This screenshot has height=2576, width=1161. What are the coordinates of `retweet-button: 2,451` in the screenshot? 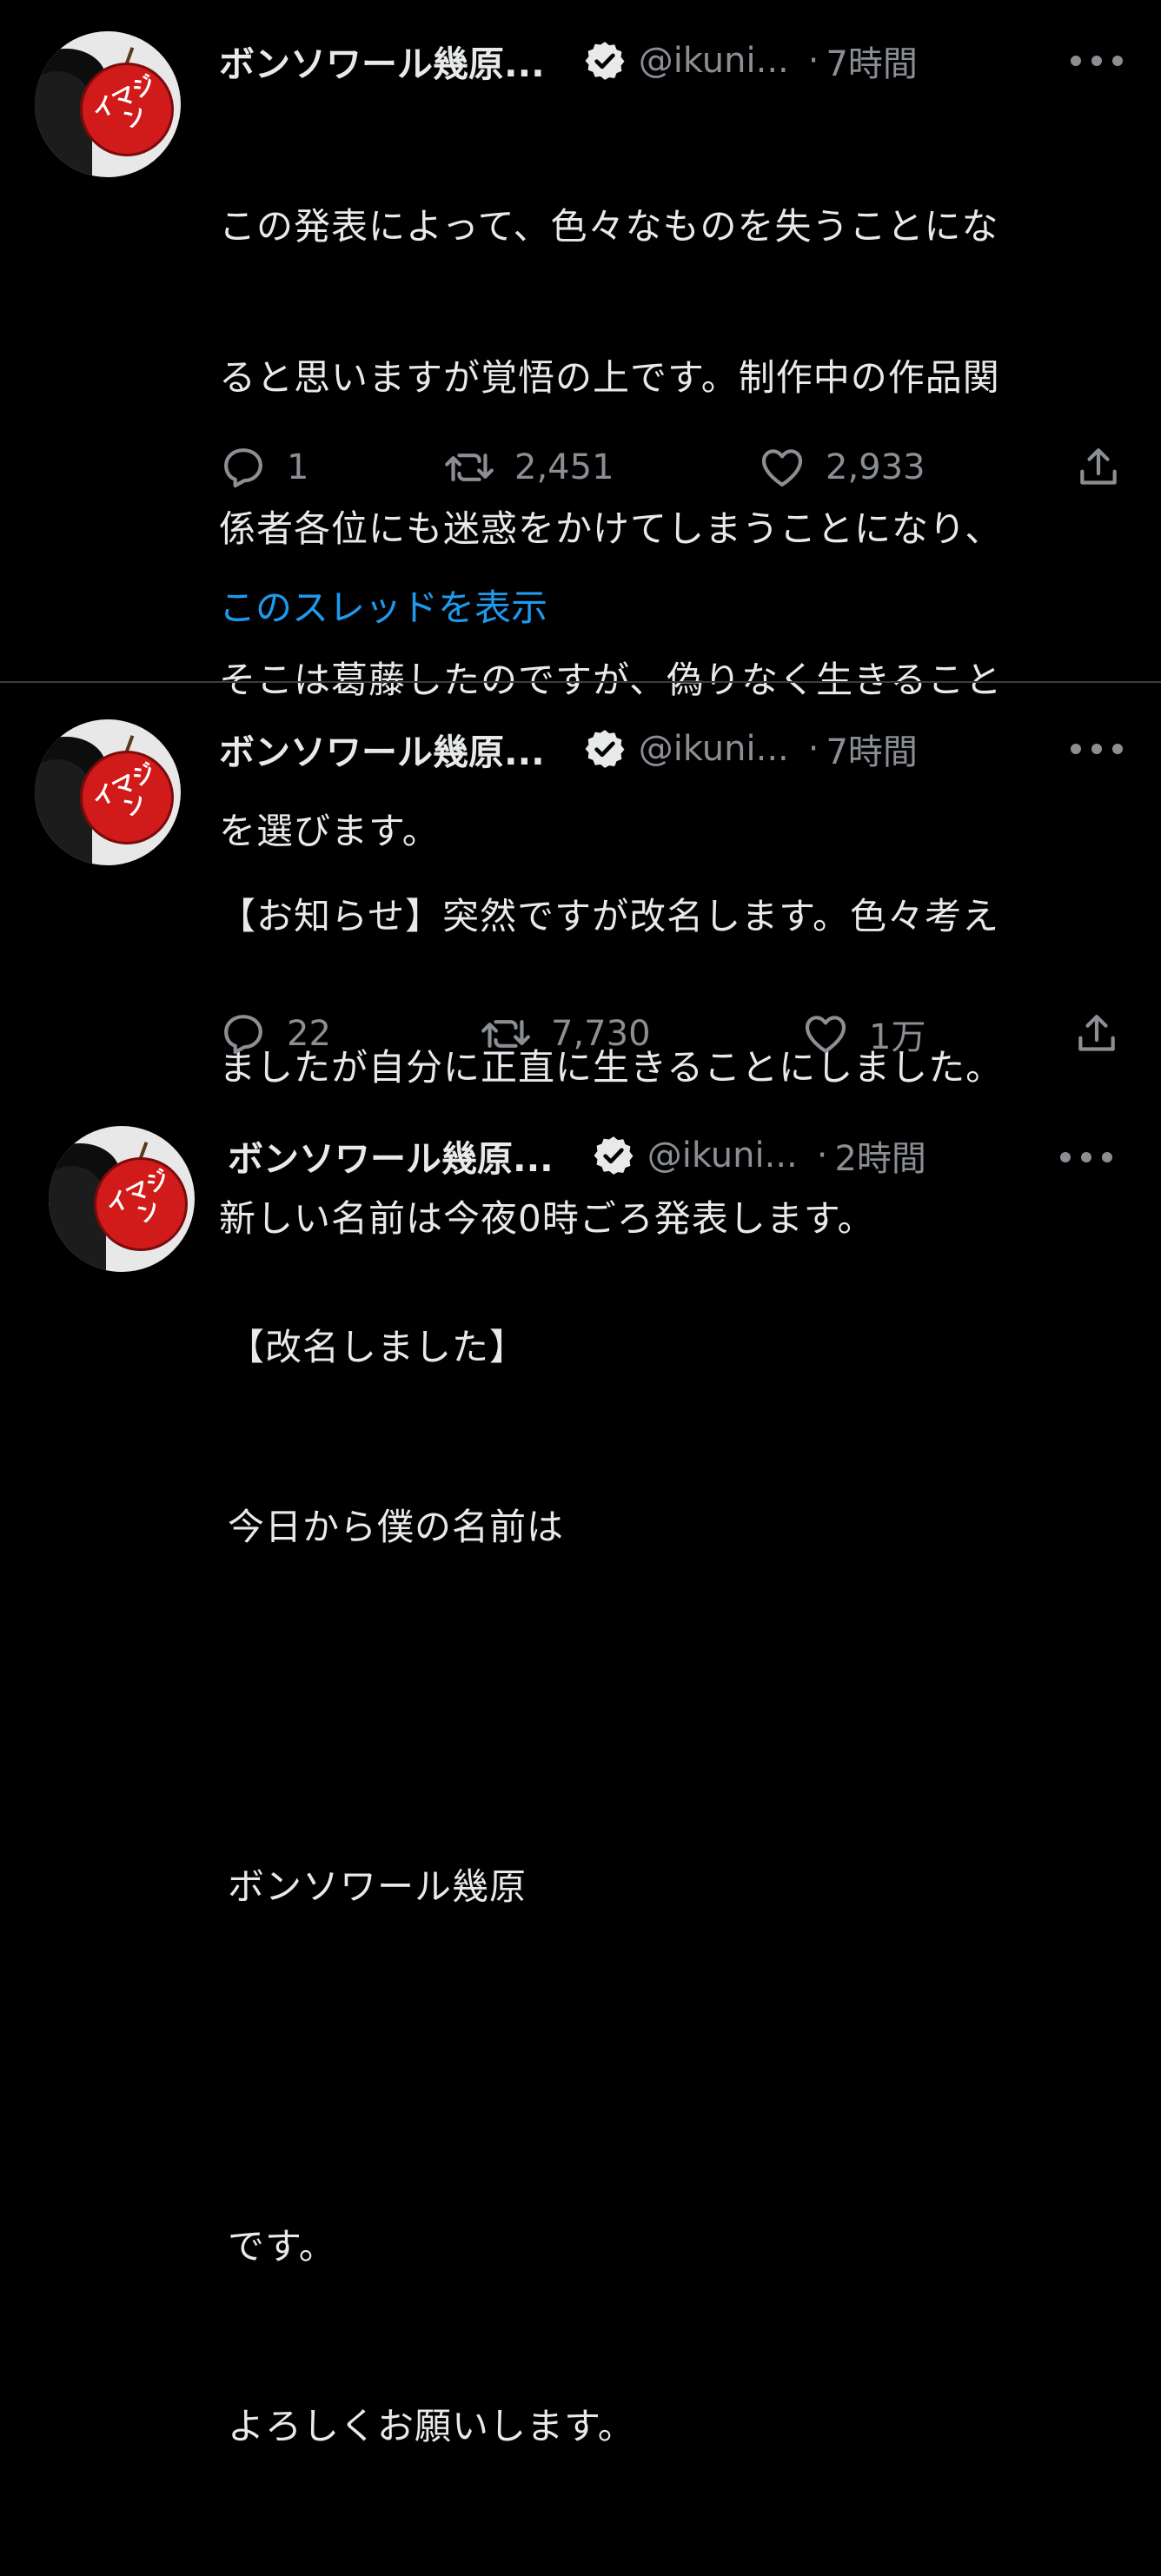 It's located at (528, 467).